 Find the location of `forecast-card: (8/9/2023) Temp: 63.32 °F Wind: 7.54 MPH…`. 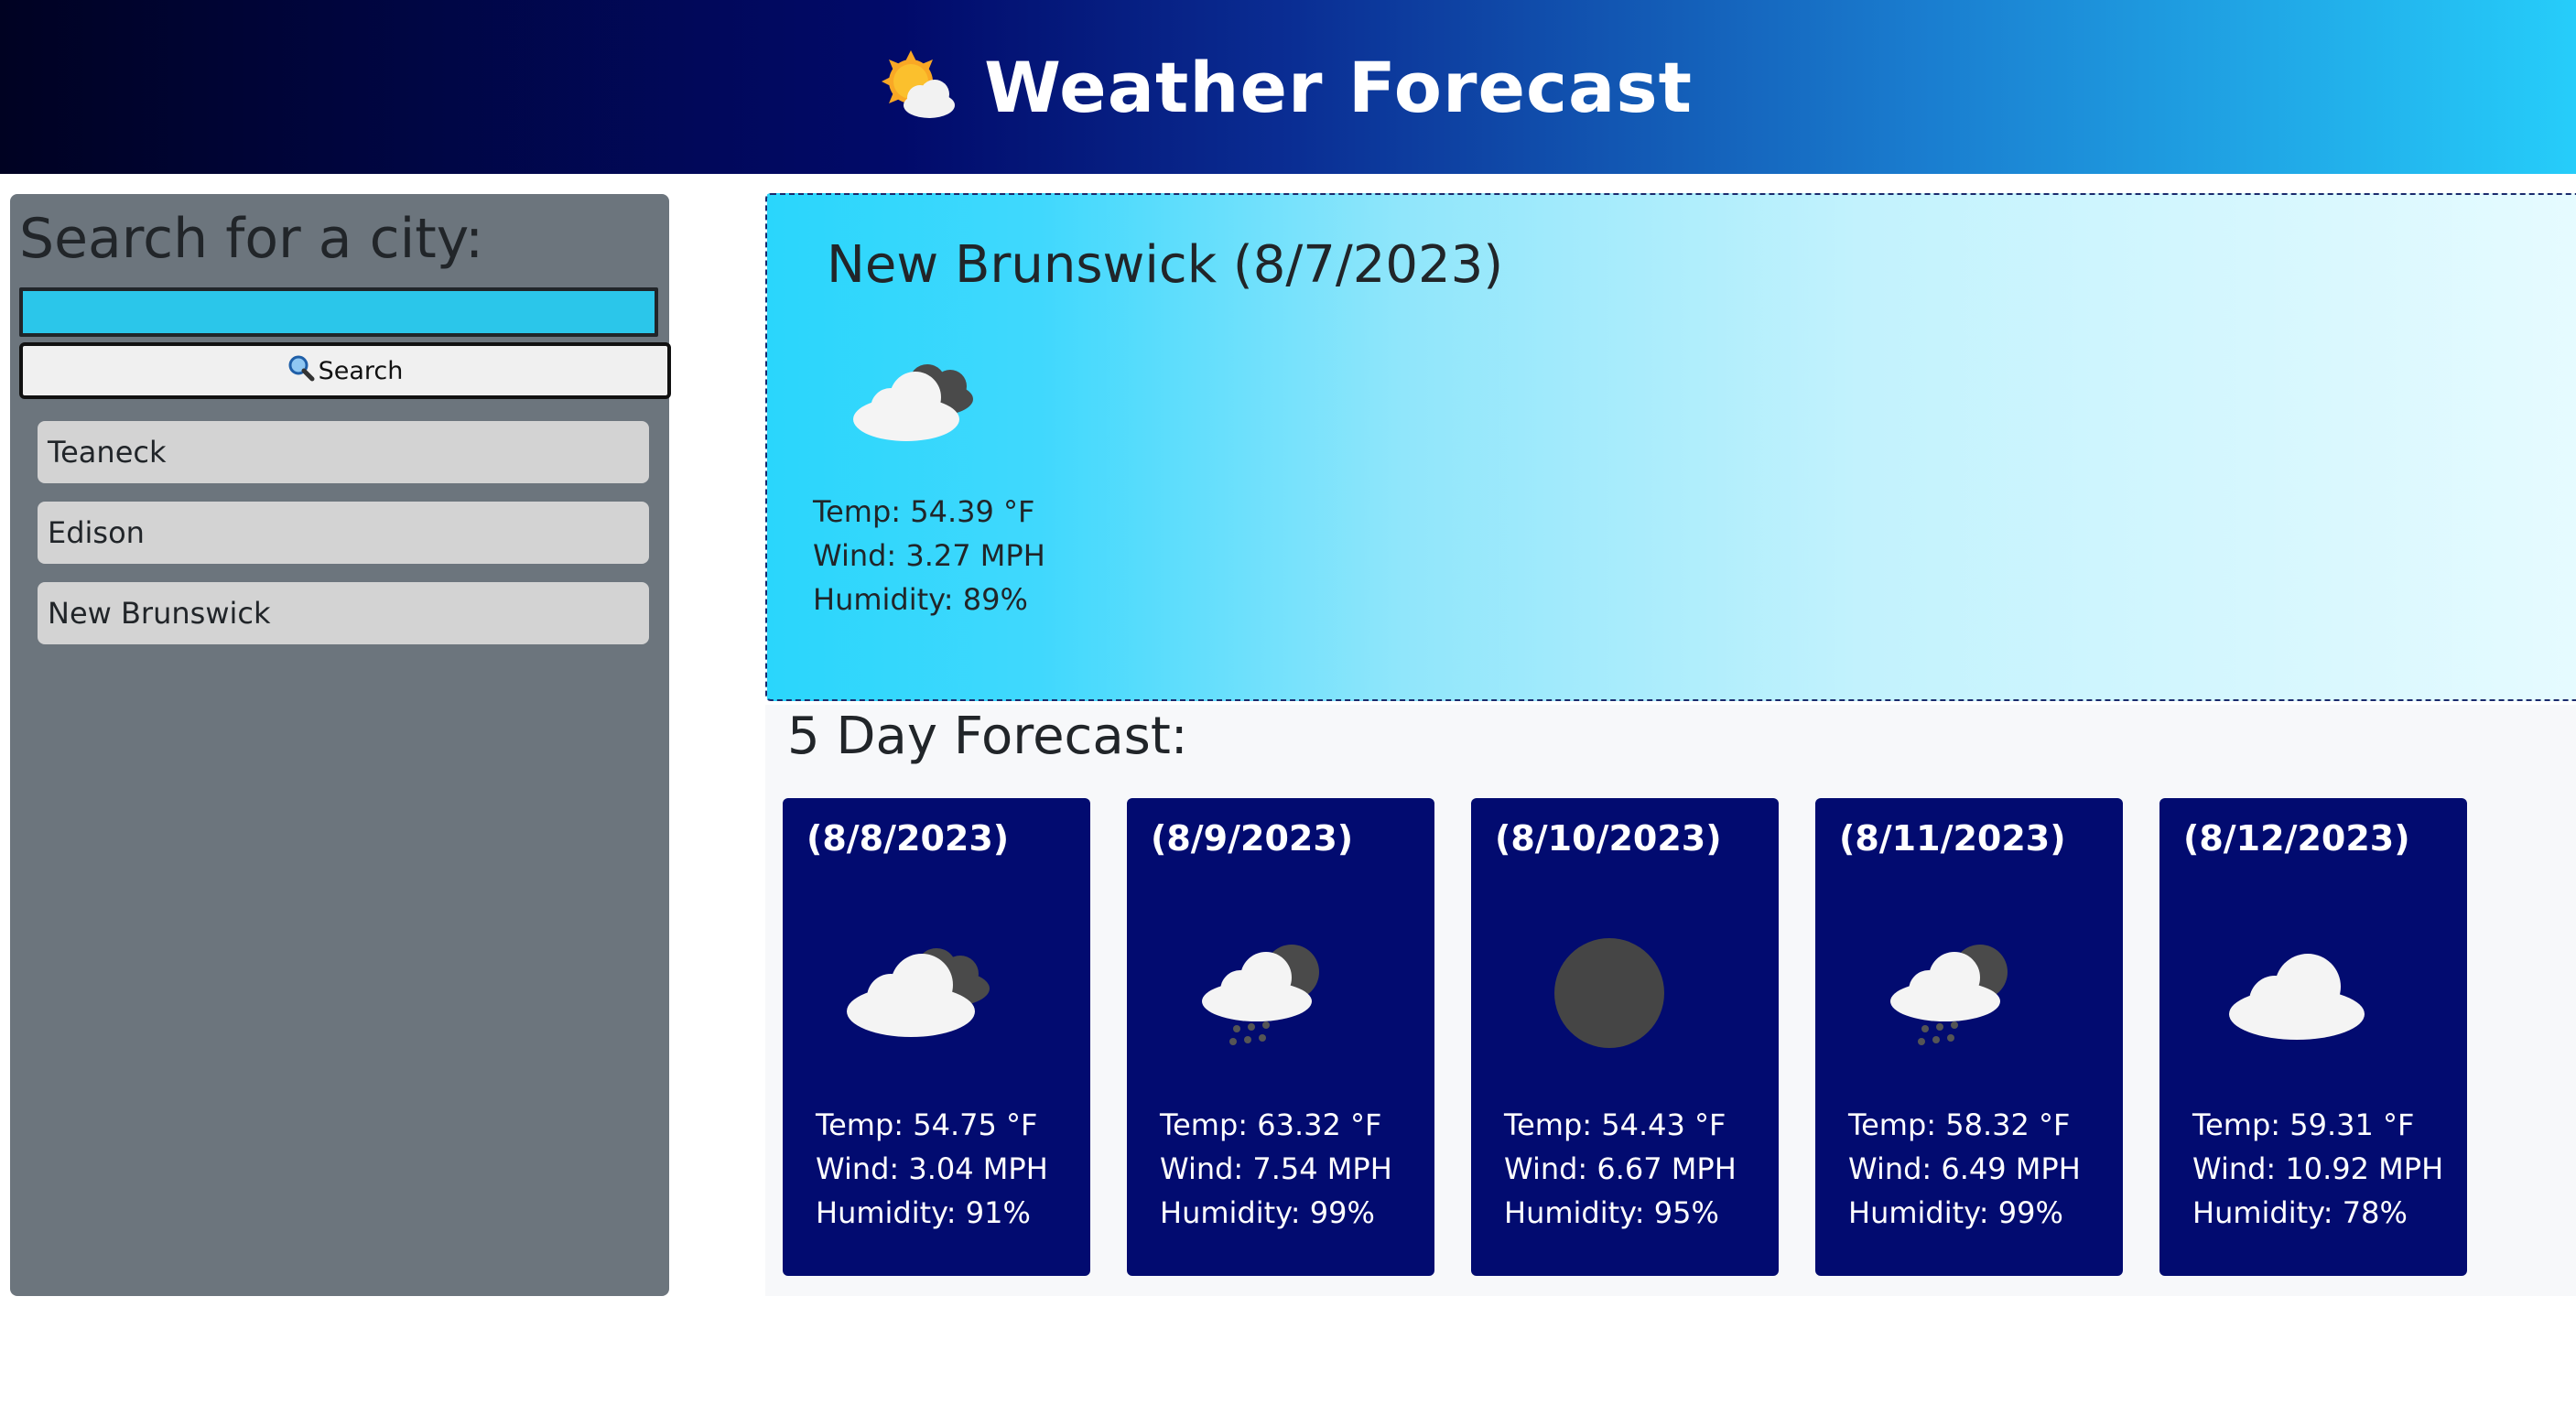

forecast-card: (8/9/2023) Temp: 63.32 °F Wind: 7.54 MPH… is located at coordinates (1281, 1037).